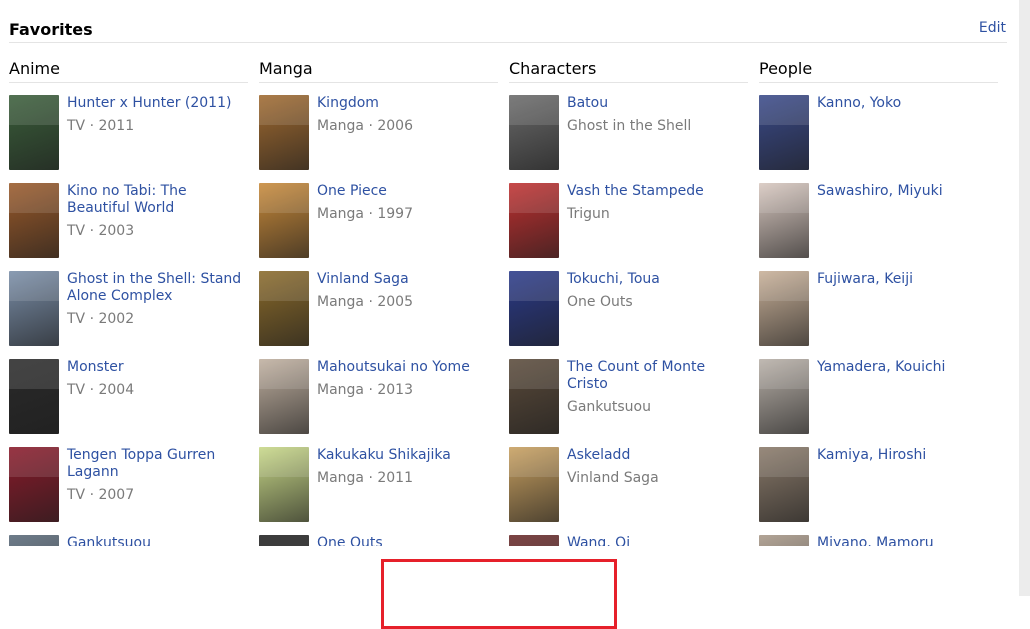 This screenshot has width=1030, height=629. Describe the element at coordinates (365, 126) in the screenshot. I see `item-meta: Manga · 2006` at that location.